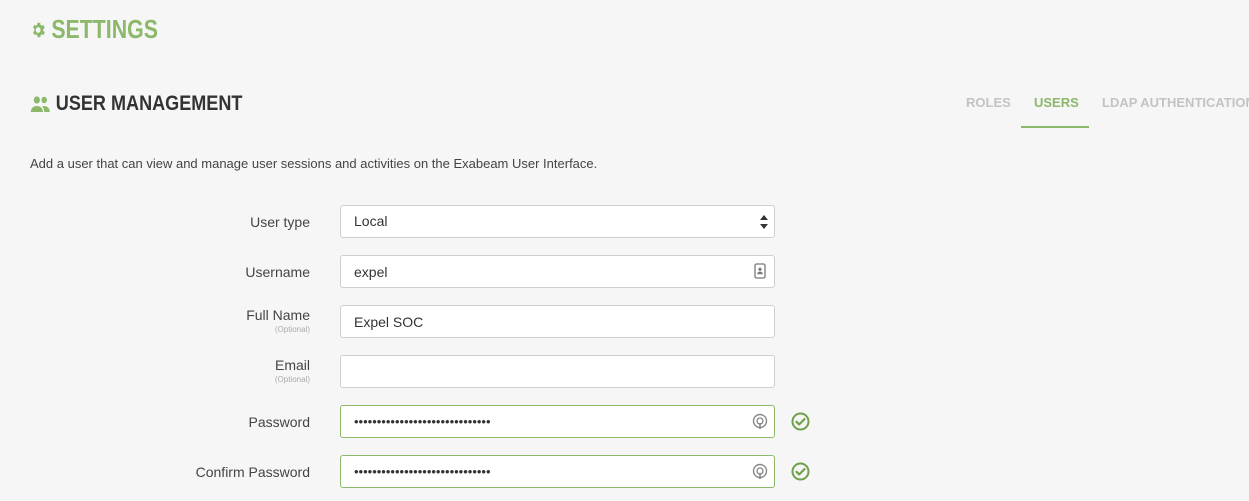 Image resolution: width=1249 pixels, height=501 pixels. I want to click on full-name-row: Full Name (Optional), so click(624, 323).